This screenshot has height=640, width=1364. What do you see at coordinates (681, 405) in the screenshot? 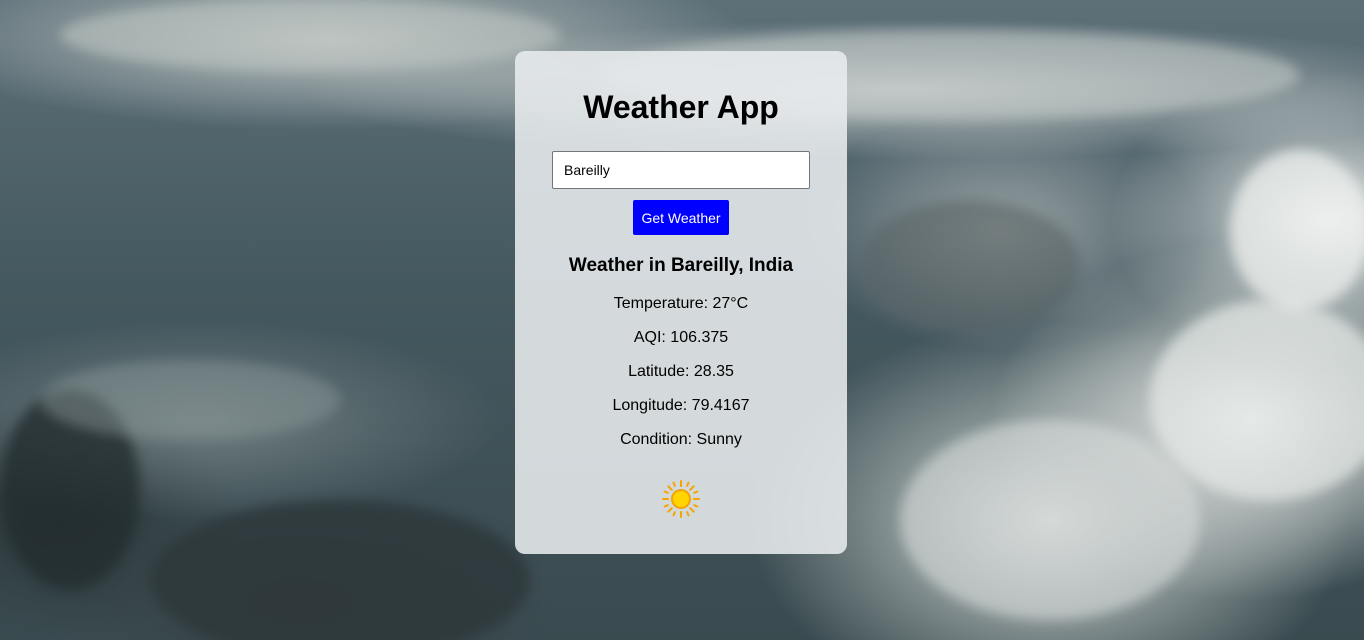
I see `longitude-text: Longitude: 79.4167` at bounding box center [681, 405].